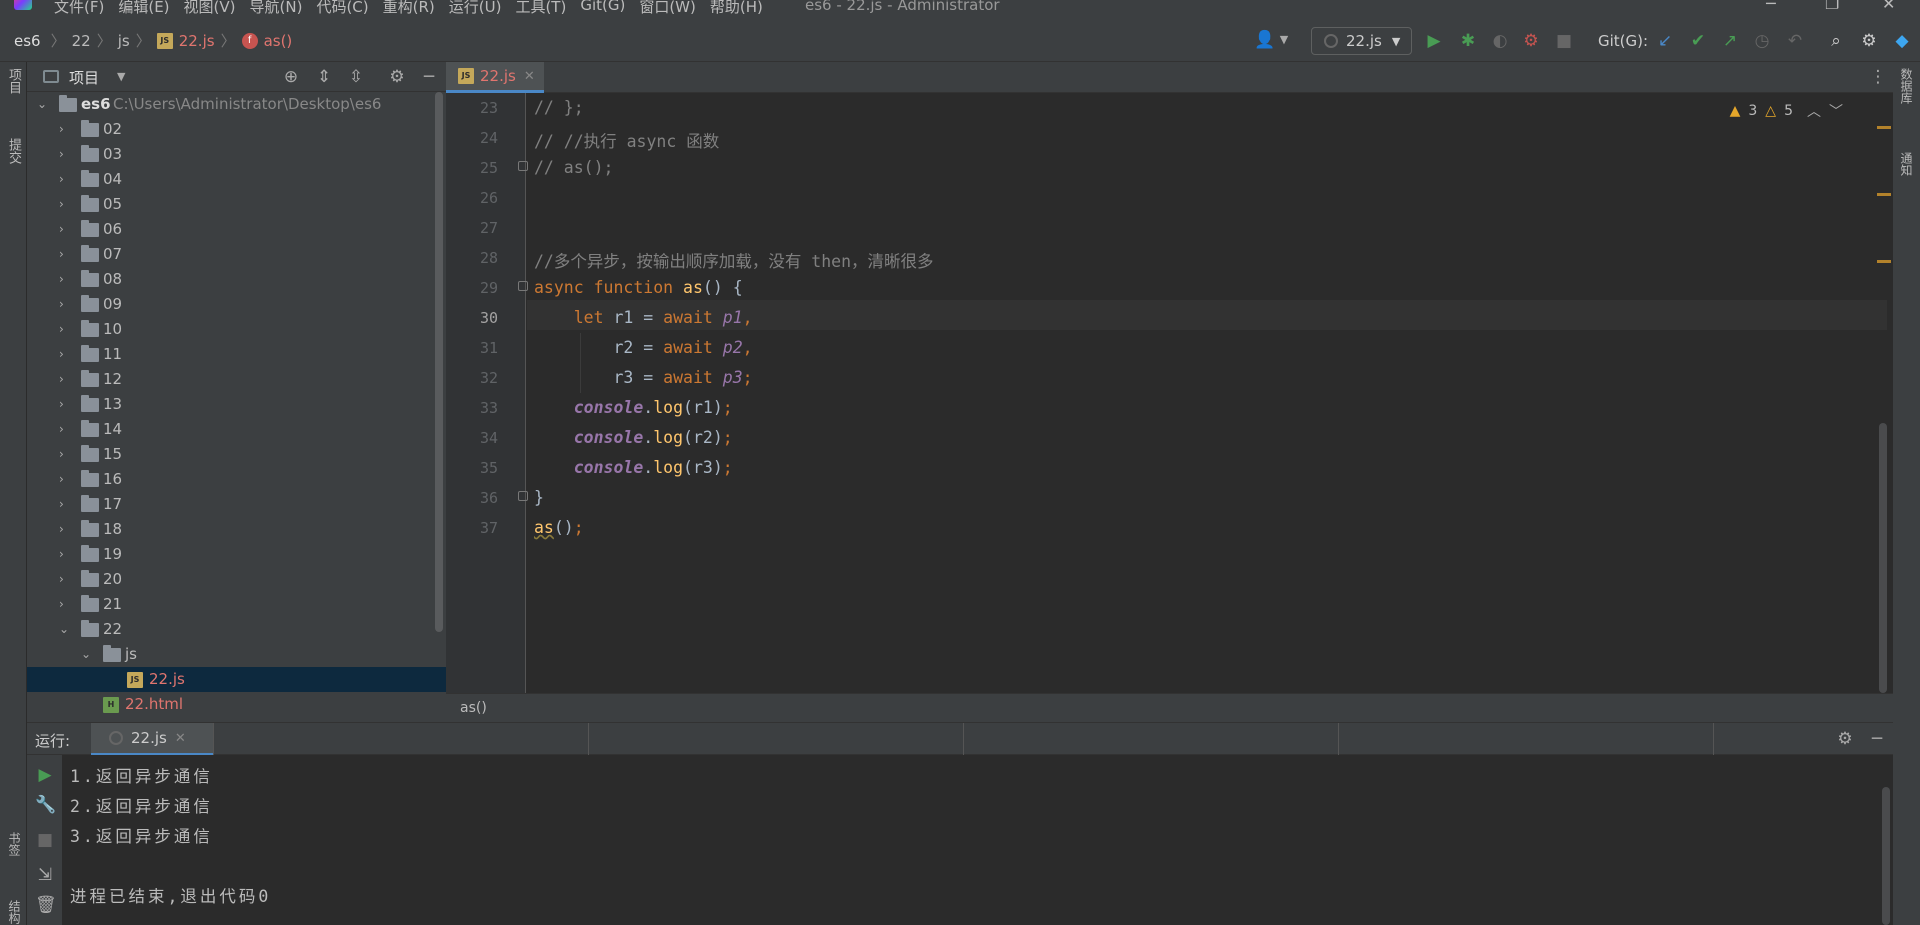 The height and width of the screenshot is (925, 1920). What do you see at coordinates (1869, 41) in the screenshot?
I see `settings-gear-icon: ⚙` at bounding box center [1869, 41].